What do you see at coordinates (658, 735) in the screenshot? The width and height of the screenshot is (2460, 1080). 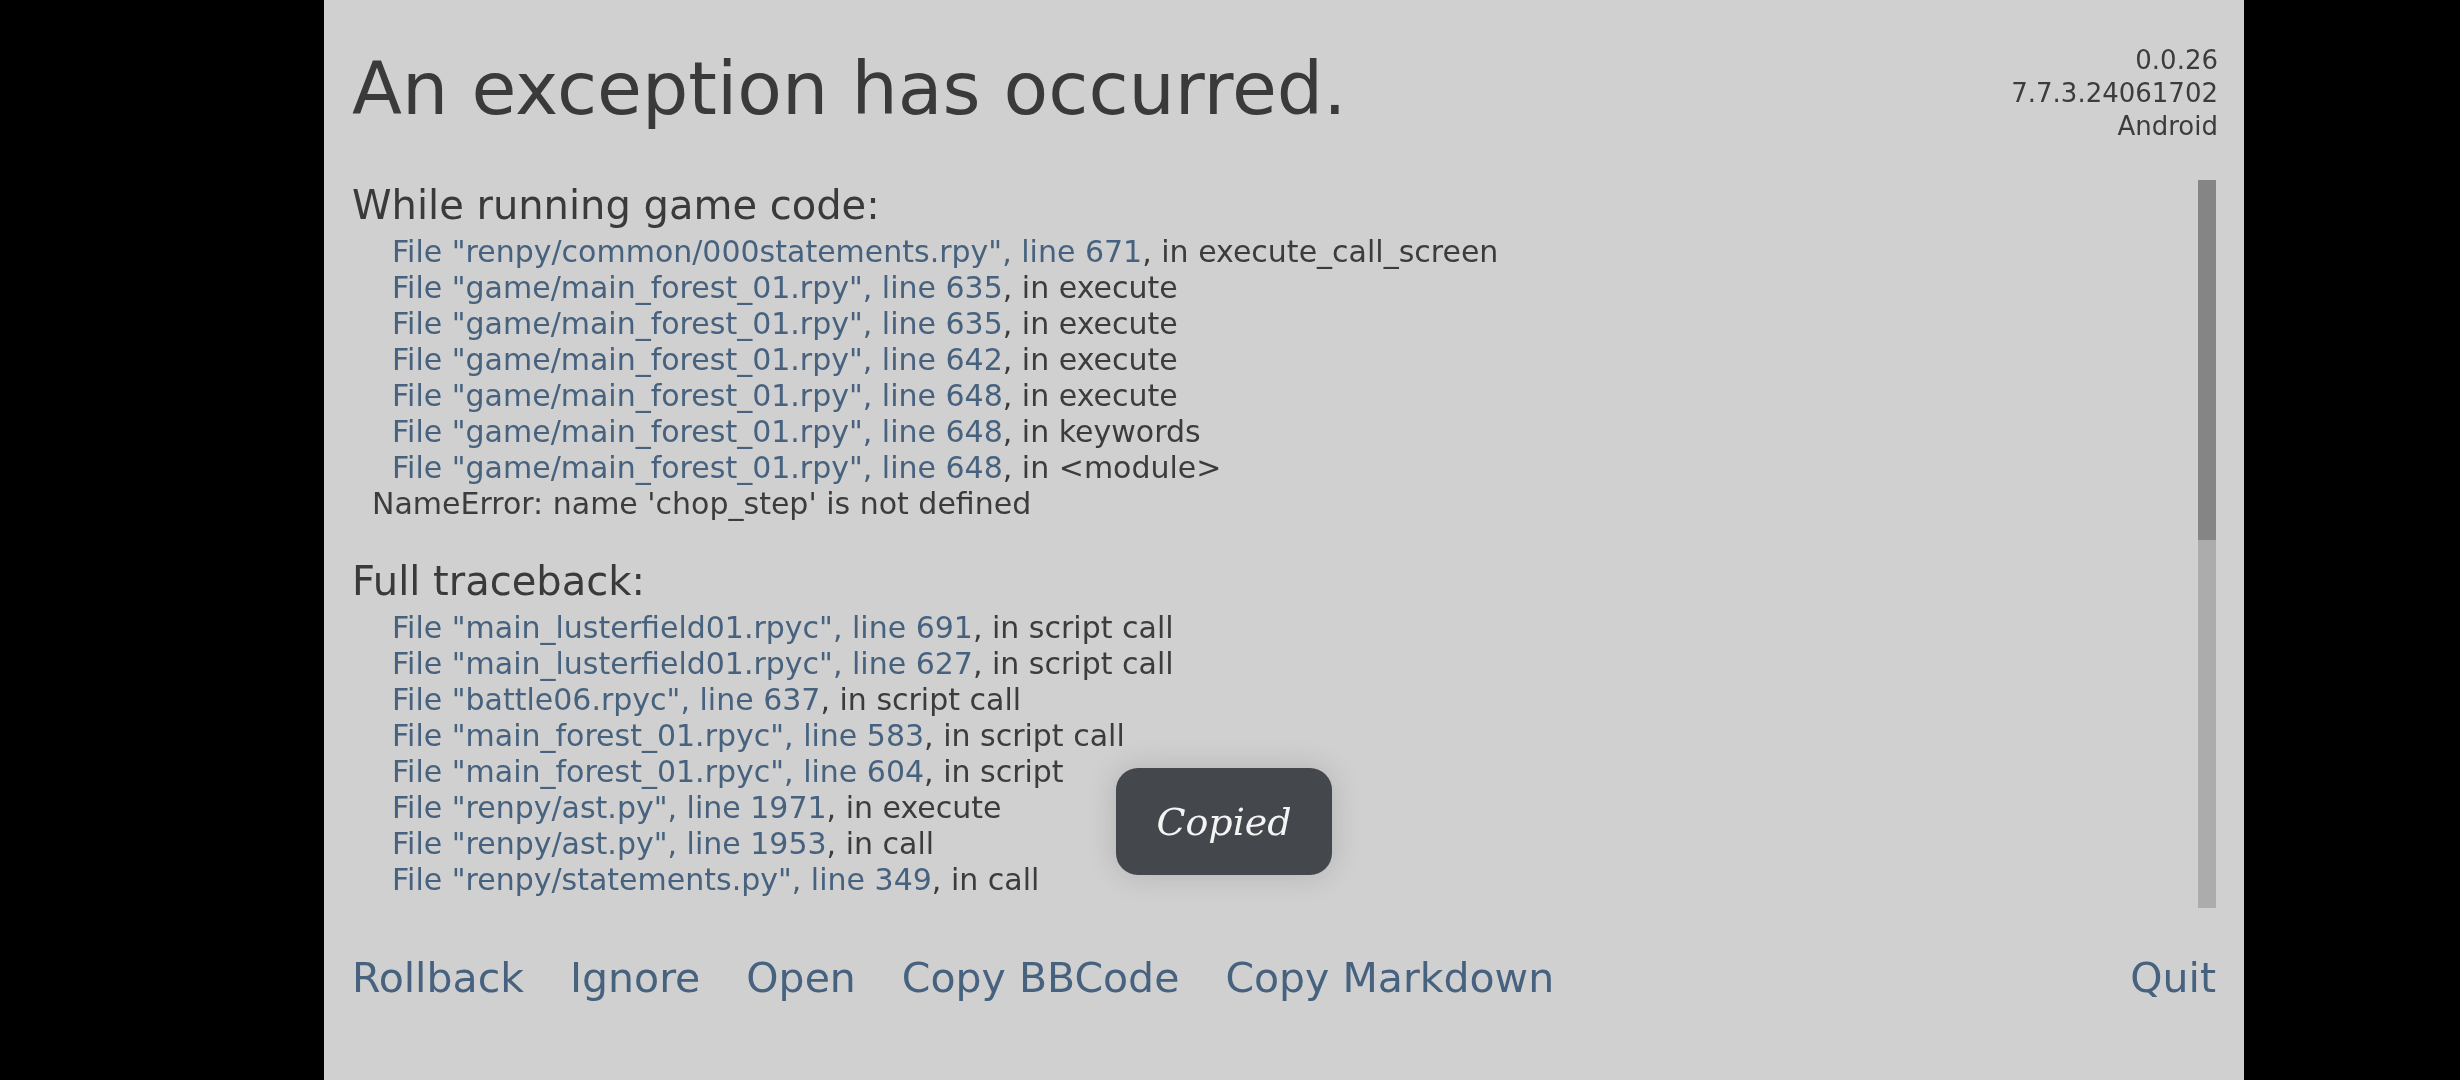 I see `file-link: File "main_forest_01.rpyc", line 583` at bounding box center [658, 735].